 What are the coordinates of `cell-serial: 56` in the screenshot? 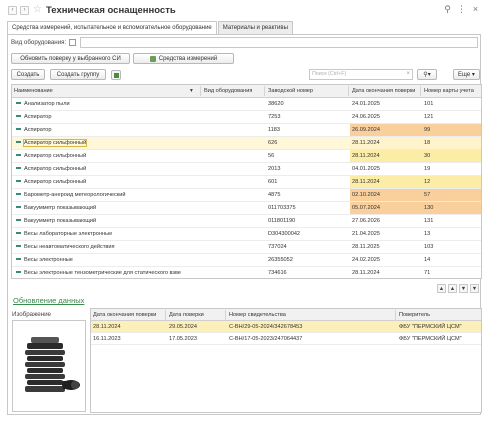 It's located at (271, 156).